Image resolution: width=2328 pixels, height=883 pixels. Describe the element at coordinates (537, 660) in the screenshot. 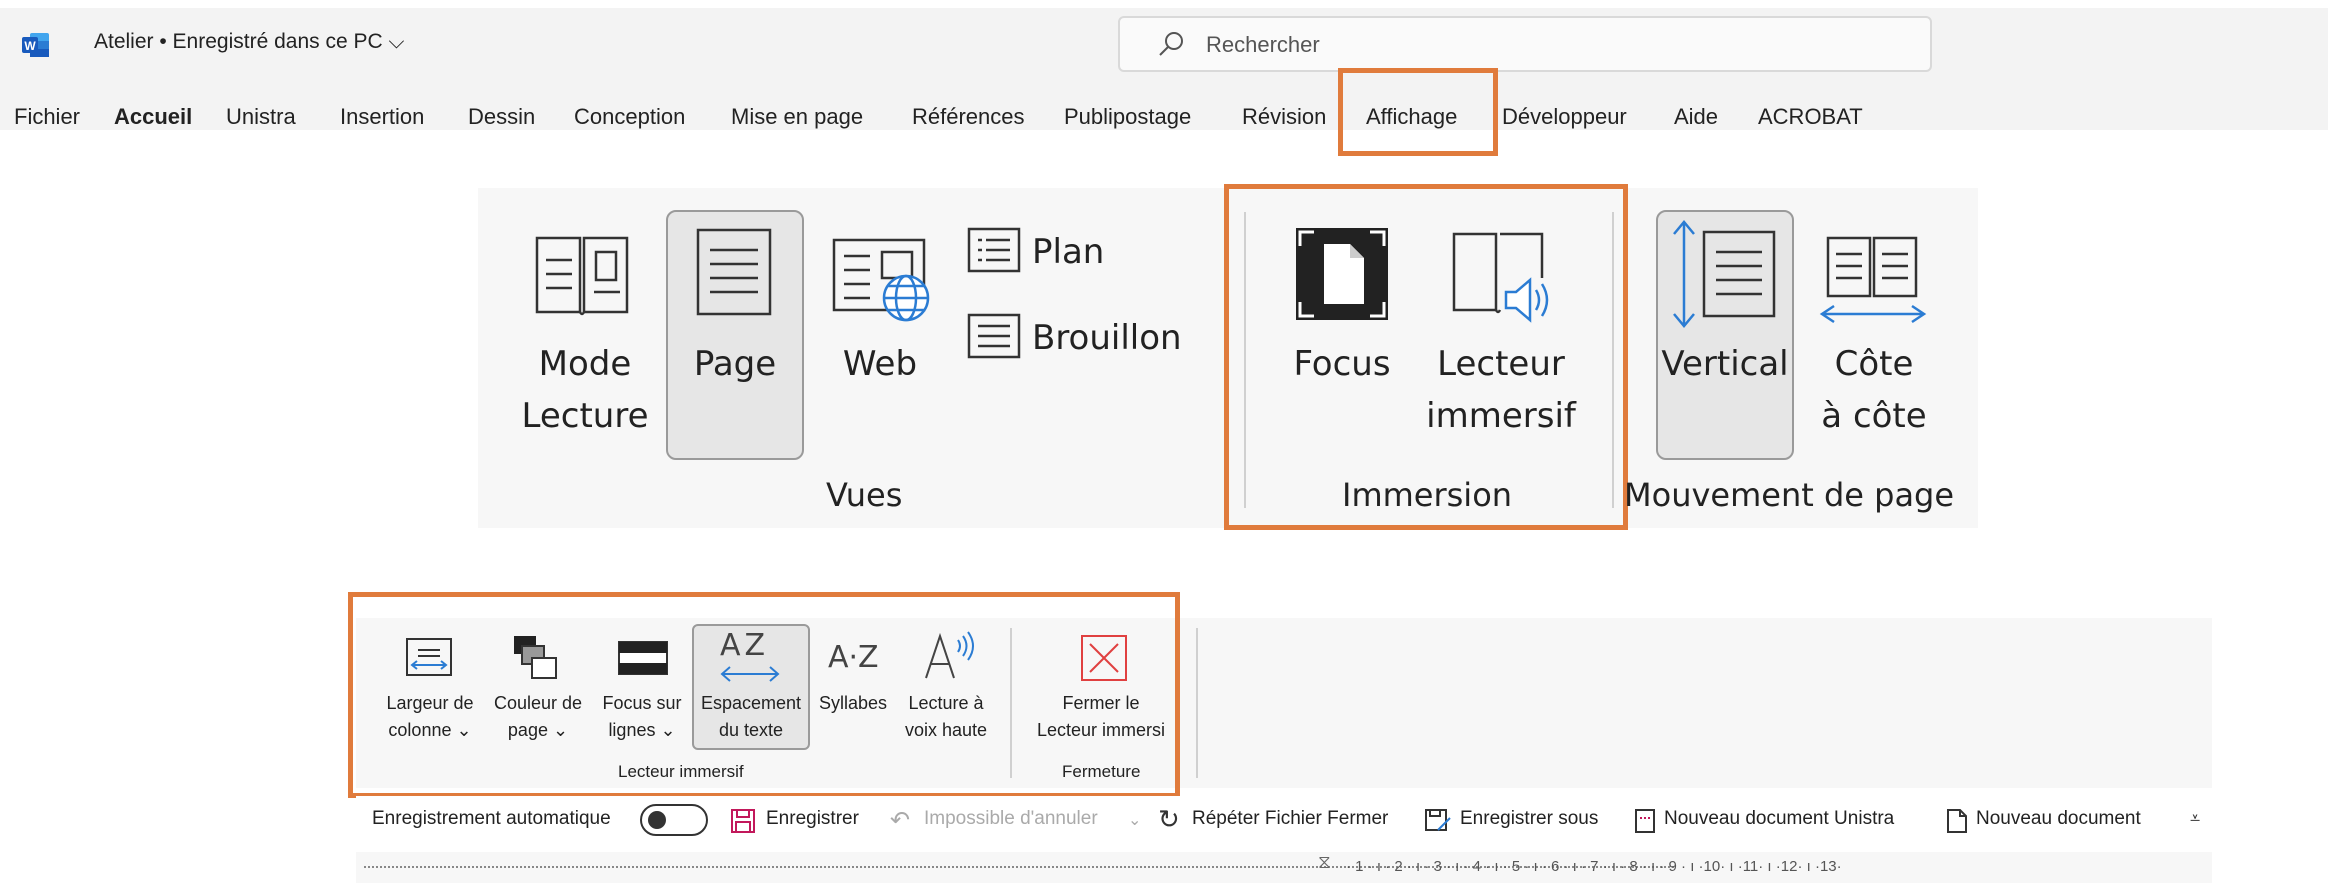

I see `page-color-icon` at that location.